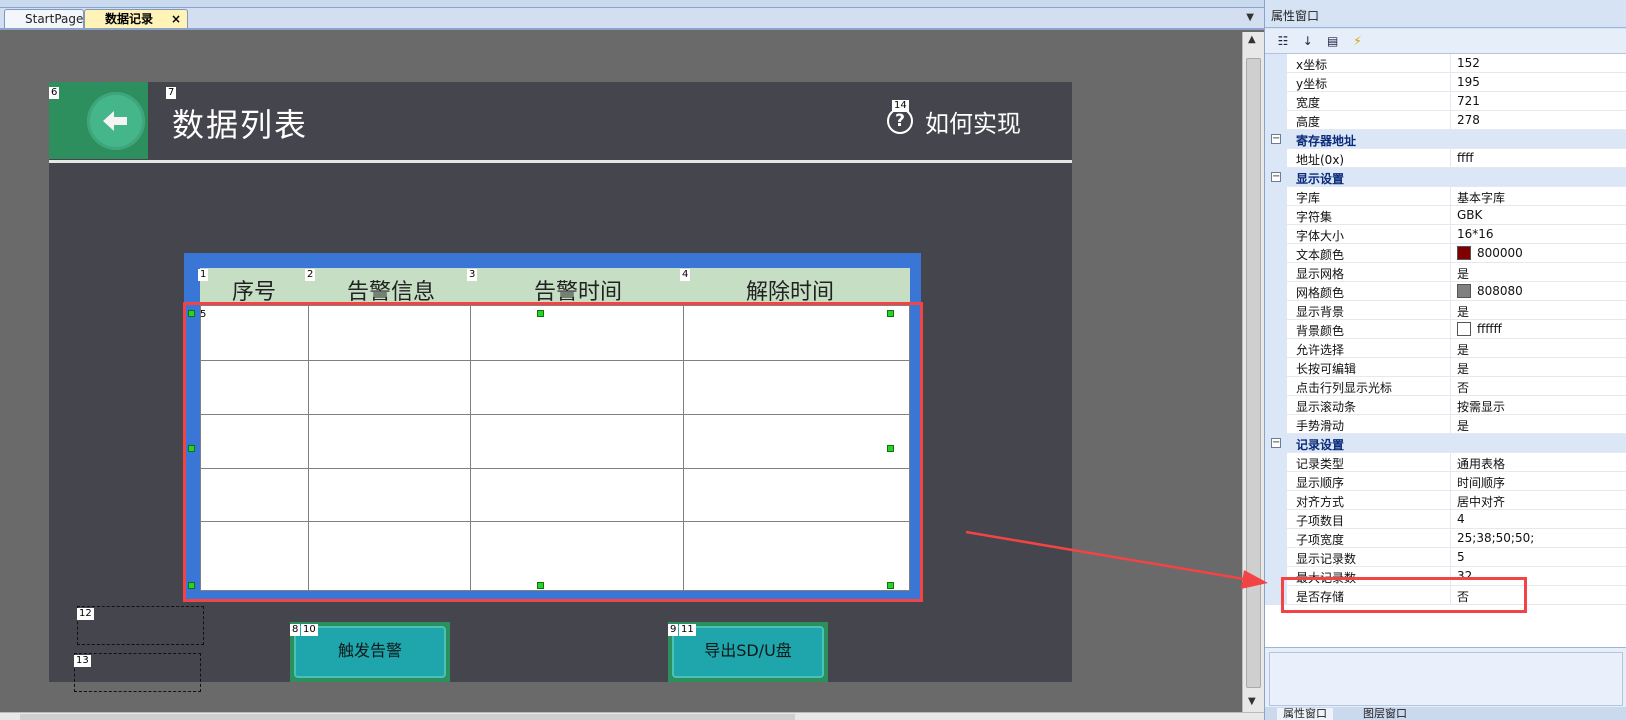 This screenshot has height=720, width=1626. Describe the element at coordinates (1445, 538) in the screenshot. I see `property-row: 子项宽度 25;38;50;50;` at that location.